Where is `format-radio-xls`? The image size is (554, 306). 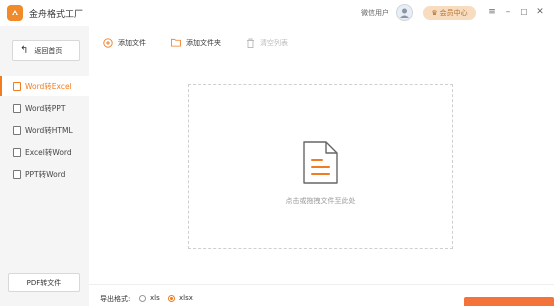
format-radio-xls is located at coordinates (142, 298).